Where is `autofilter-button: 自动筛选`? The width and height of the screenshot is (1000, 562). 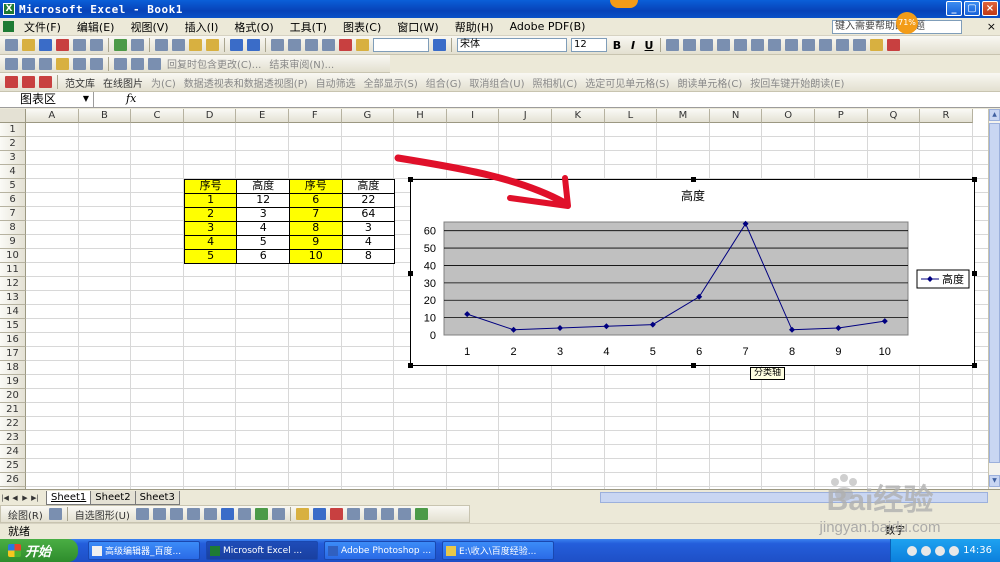
autofilter-button: 自动筛选 is located at coordinates (336, 82).